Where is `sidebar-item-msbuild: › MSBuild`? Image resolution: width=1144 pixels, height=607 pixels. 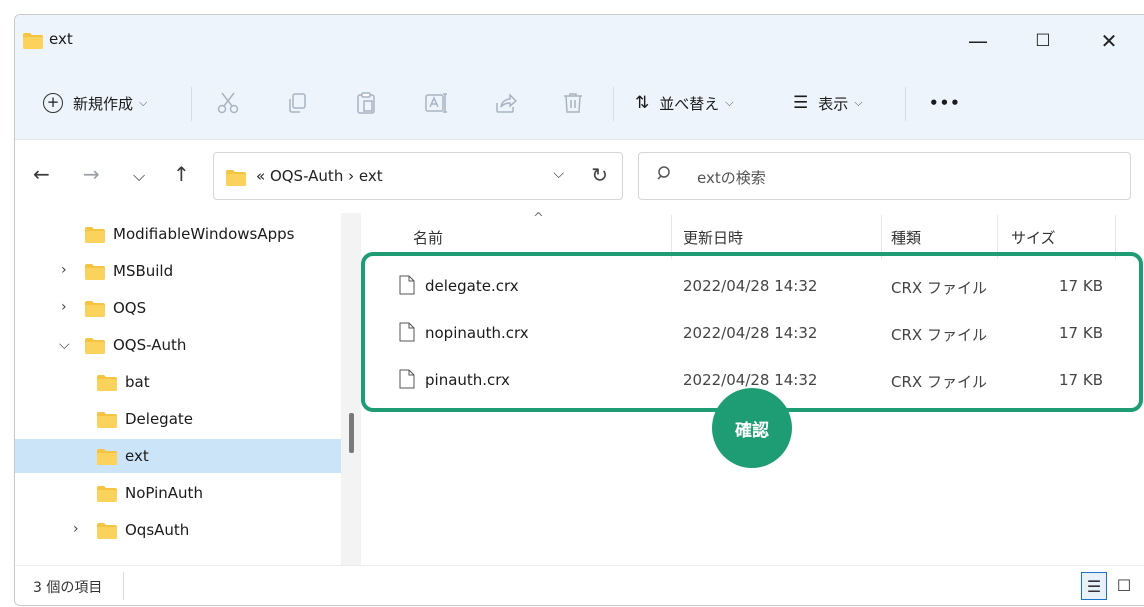
sidebar-item-msbuild: › MSBuild is located at coordinates (178, 271).